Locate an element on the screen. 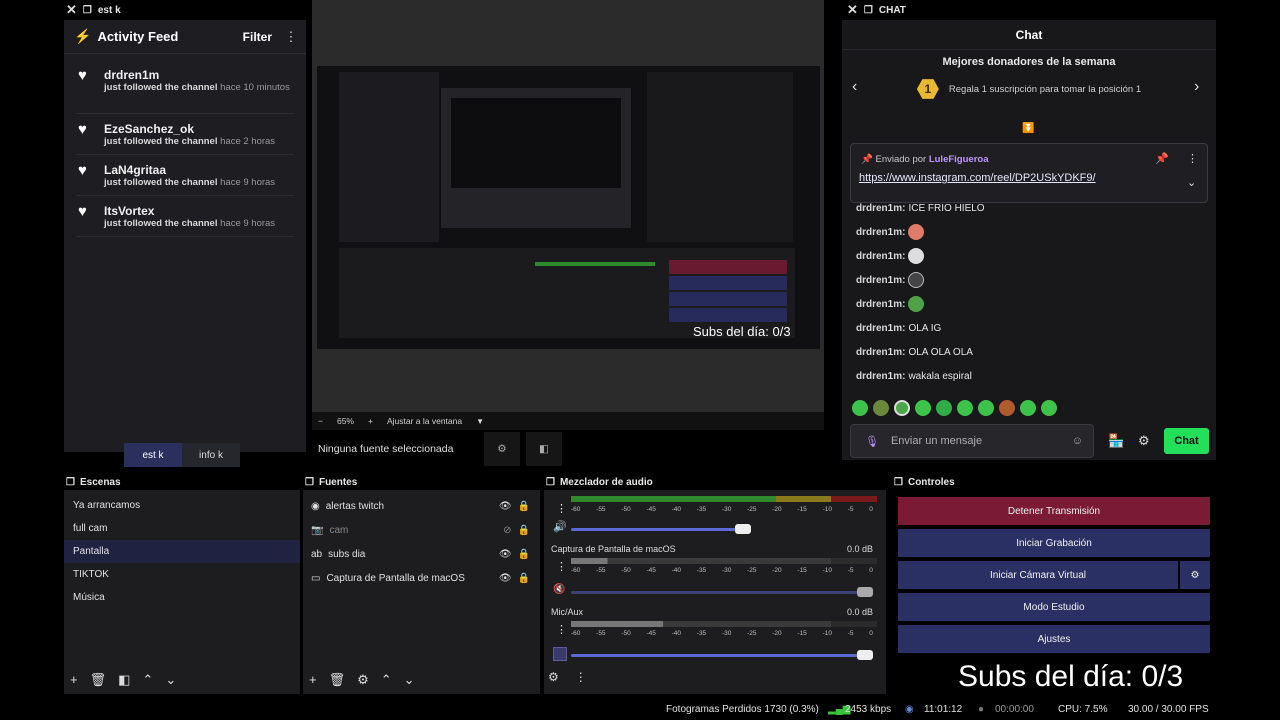 This screenshot has height=720, width=1280. fit-window-select: Ajustar a la ventana is located at coordinates (424, 421).